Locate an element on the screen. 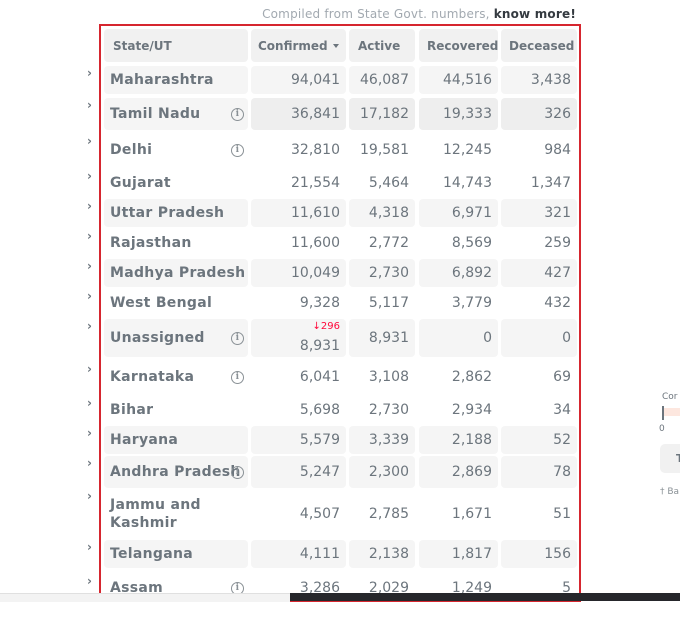  header-recovered: Recovered is located at coordinates (458, 45).